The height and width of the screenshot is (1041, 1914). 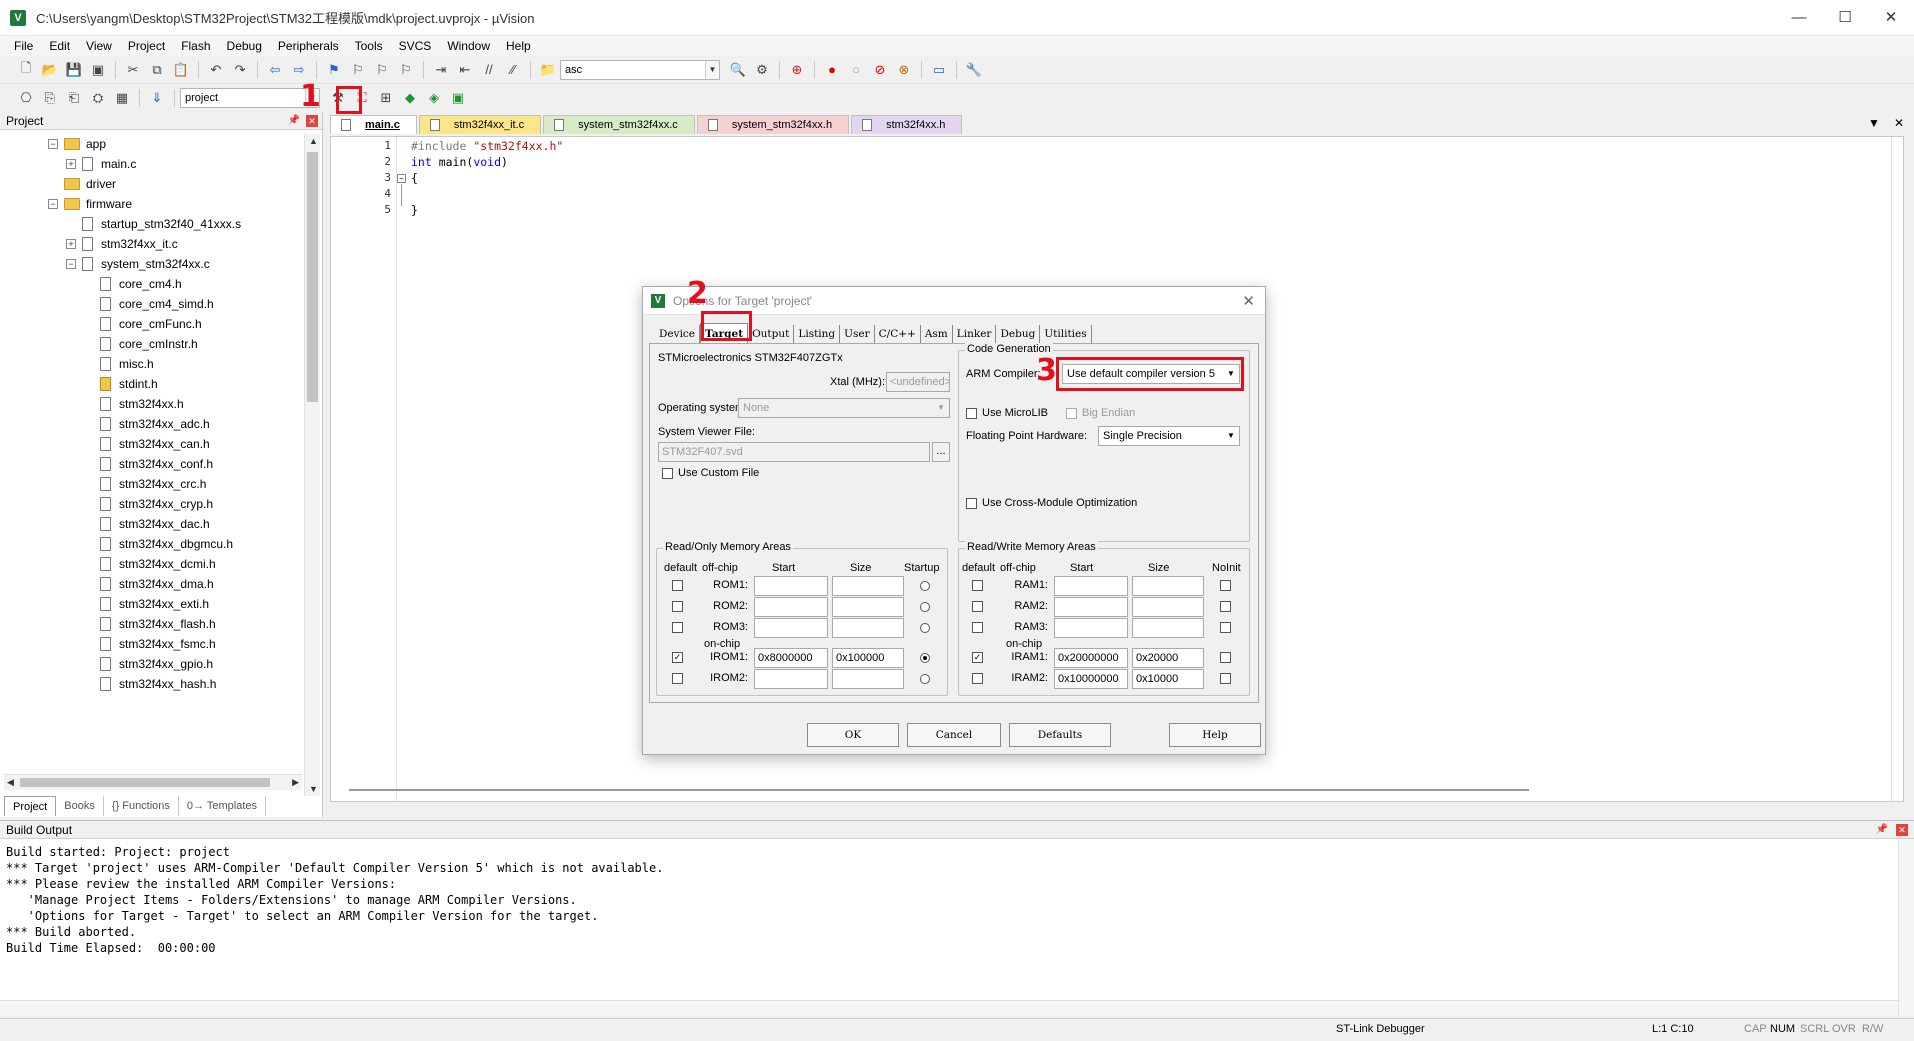 What do you see at coordinates (150, 424) in the screenshot?
I see `tree-item: stm32f4xx_adc.h` at bounding box center [150, 424].